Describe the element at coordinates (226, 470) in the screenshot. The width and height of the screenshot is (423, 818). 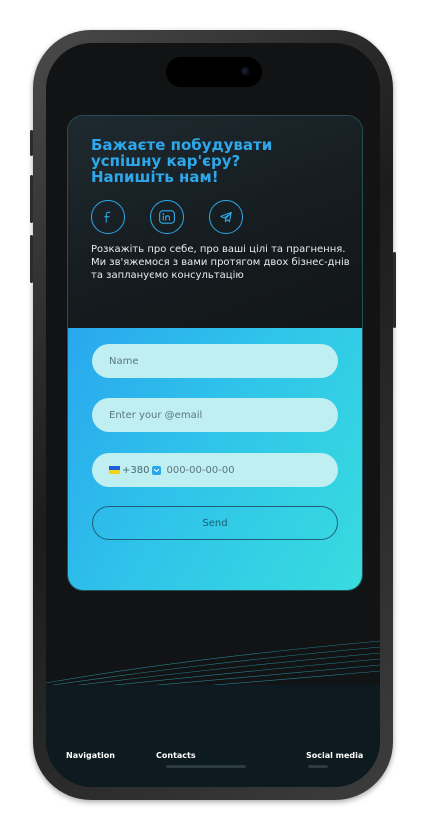
I see `phone-input` at that location.